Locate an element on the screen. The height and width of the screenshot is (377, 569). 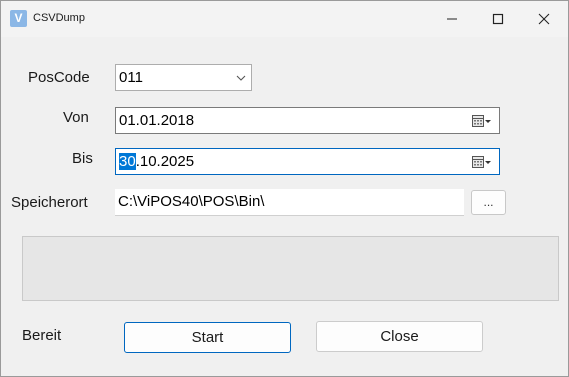
start-button: Start is located at coordinates (207, 337).